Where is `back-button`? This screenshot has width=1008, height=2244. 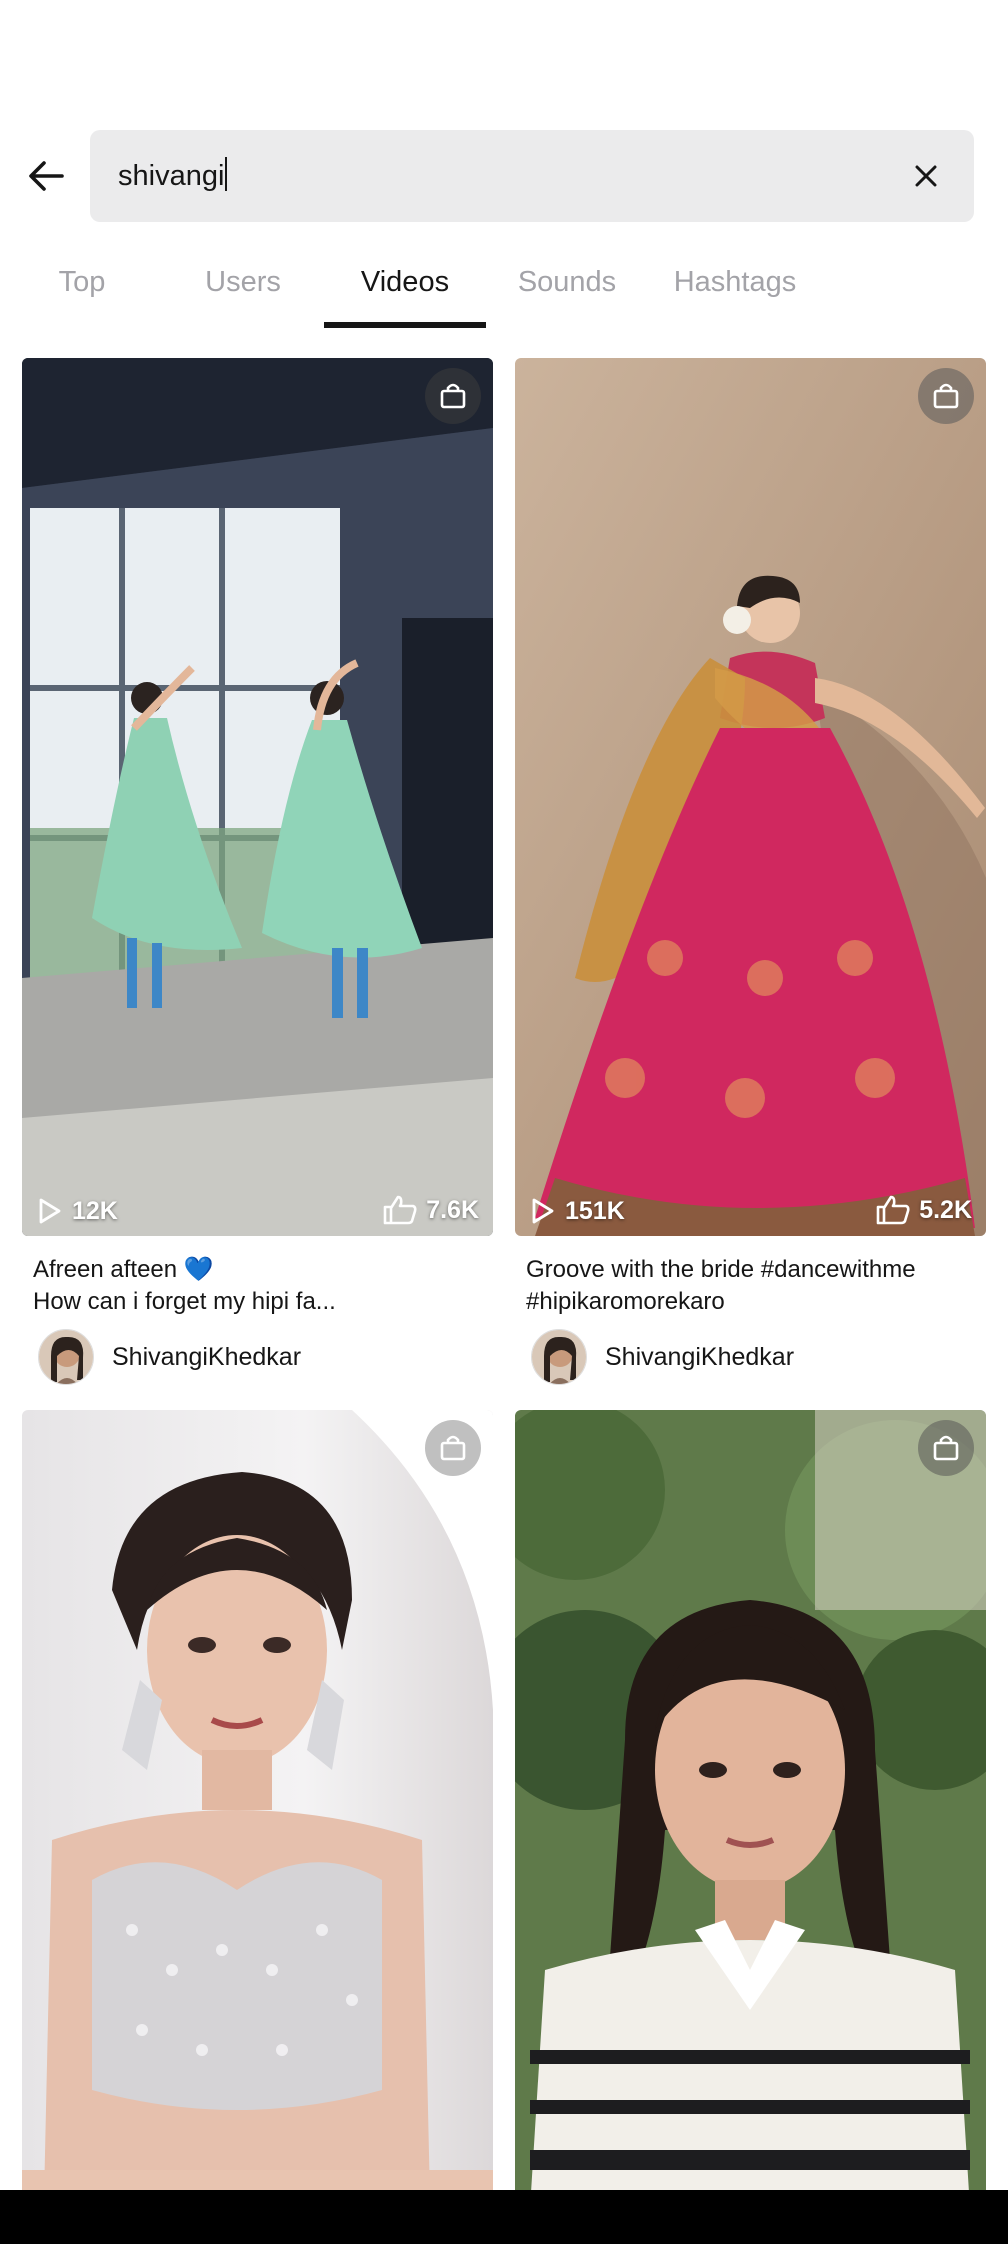 back-button is located at coordinates (46, 176).